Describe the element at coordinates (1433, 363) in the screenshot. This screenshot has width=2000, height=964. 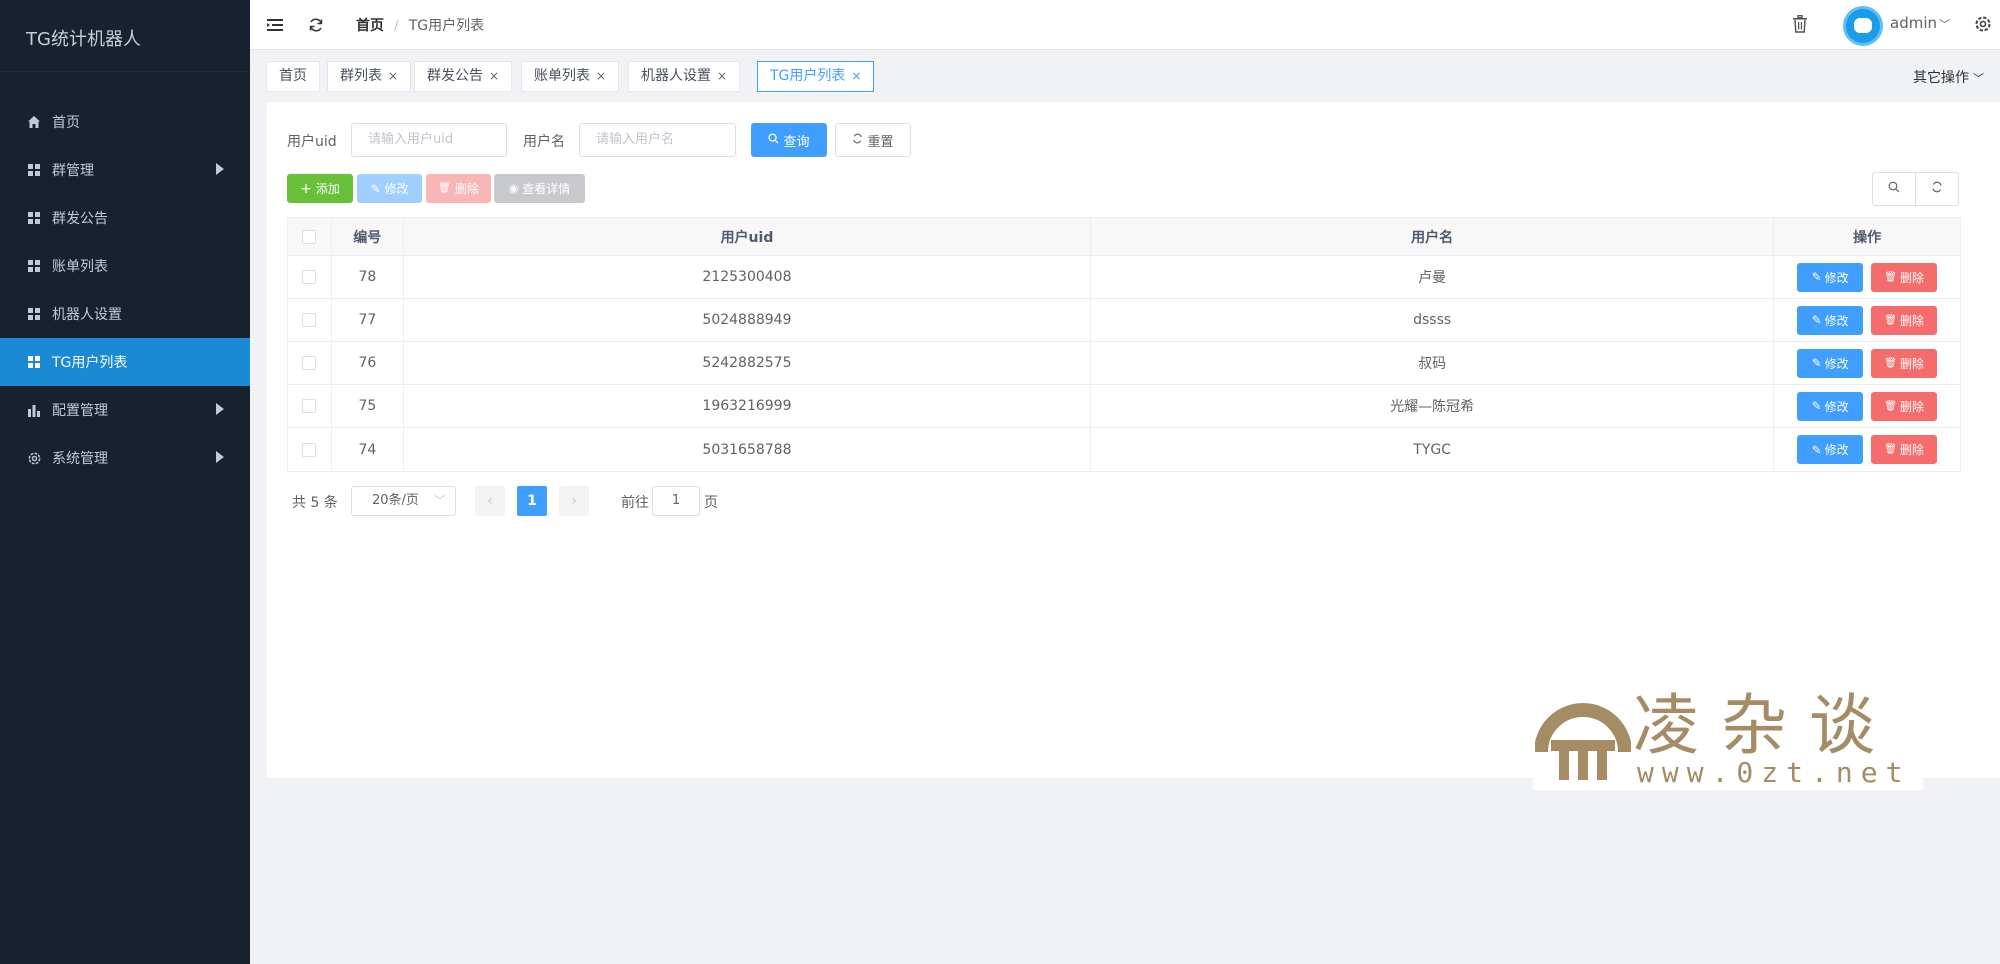
I see `cell-name: 叔码` at that location.